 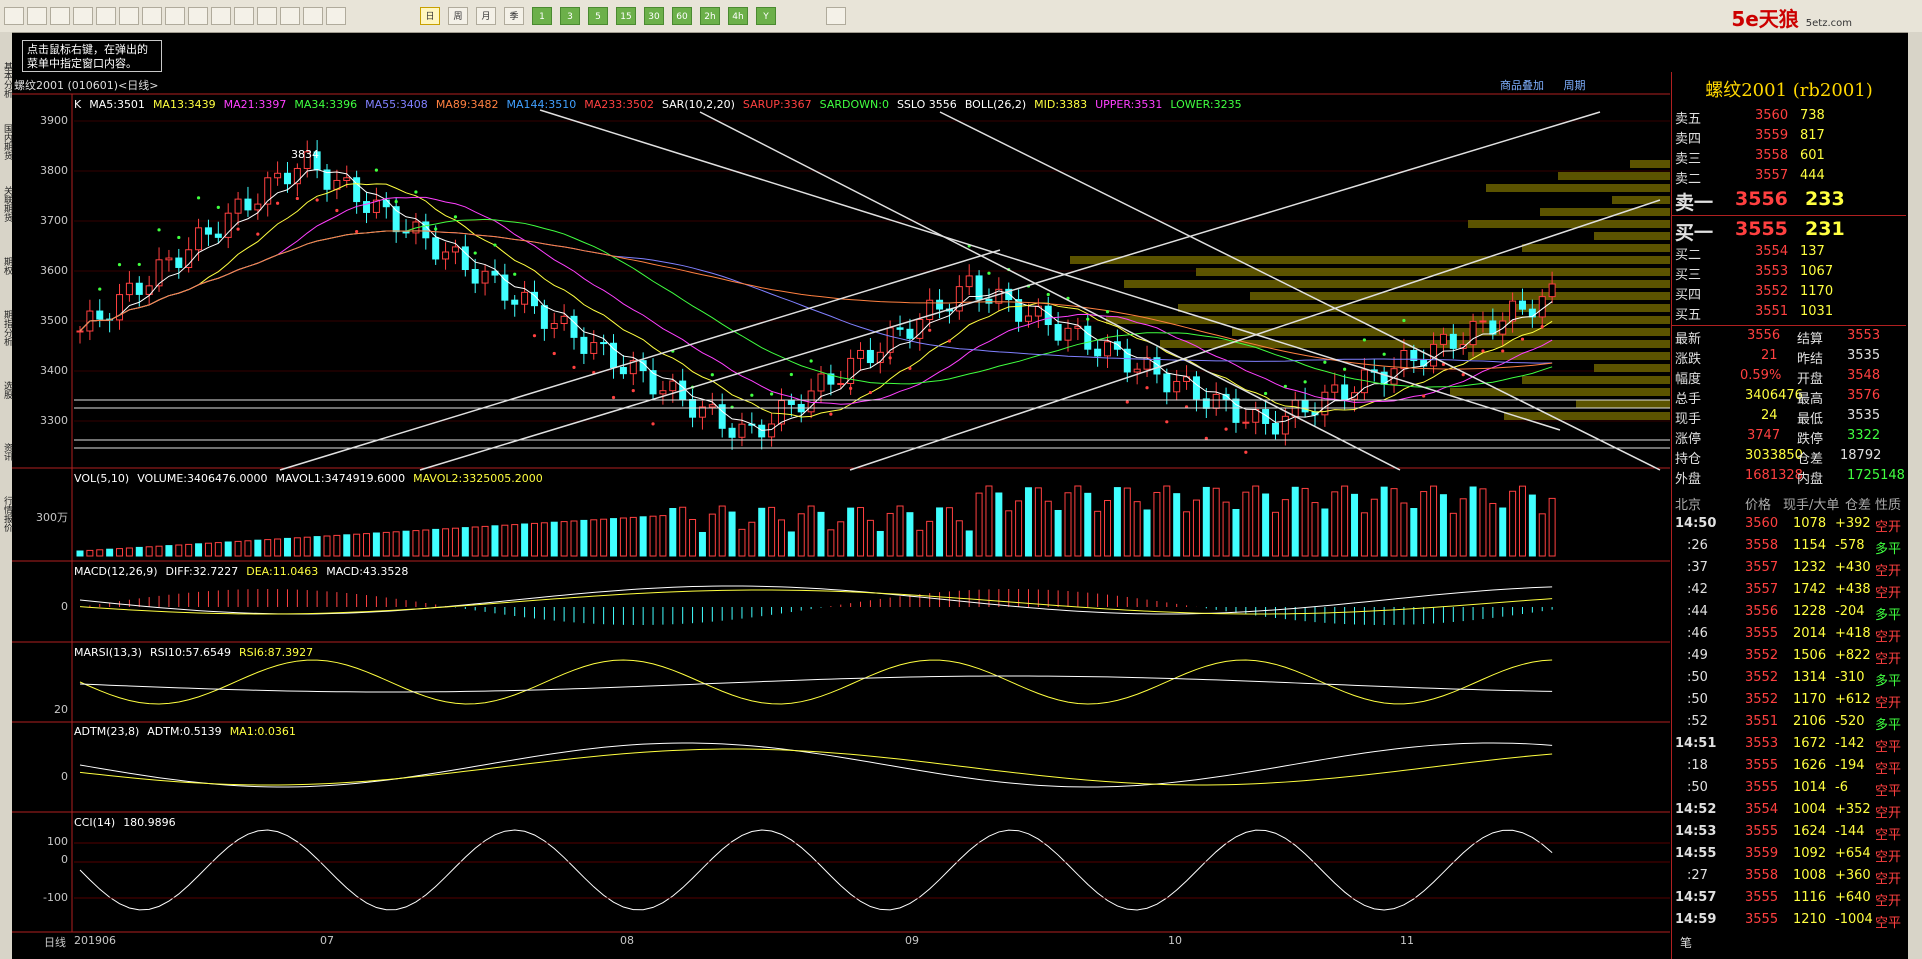 What do you see at coordinates (1697, 875) in the screenshot?
I see `tick-time: :27` at bounding box center [1697, 875].